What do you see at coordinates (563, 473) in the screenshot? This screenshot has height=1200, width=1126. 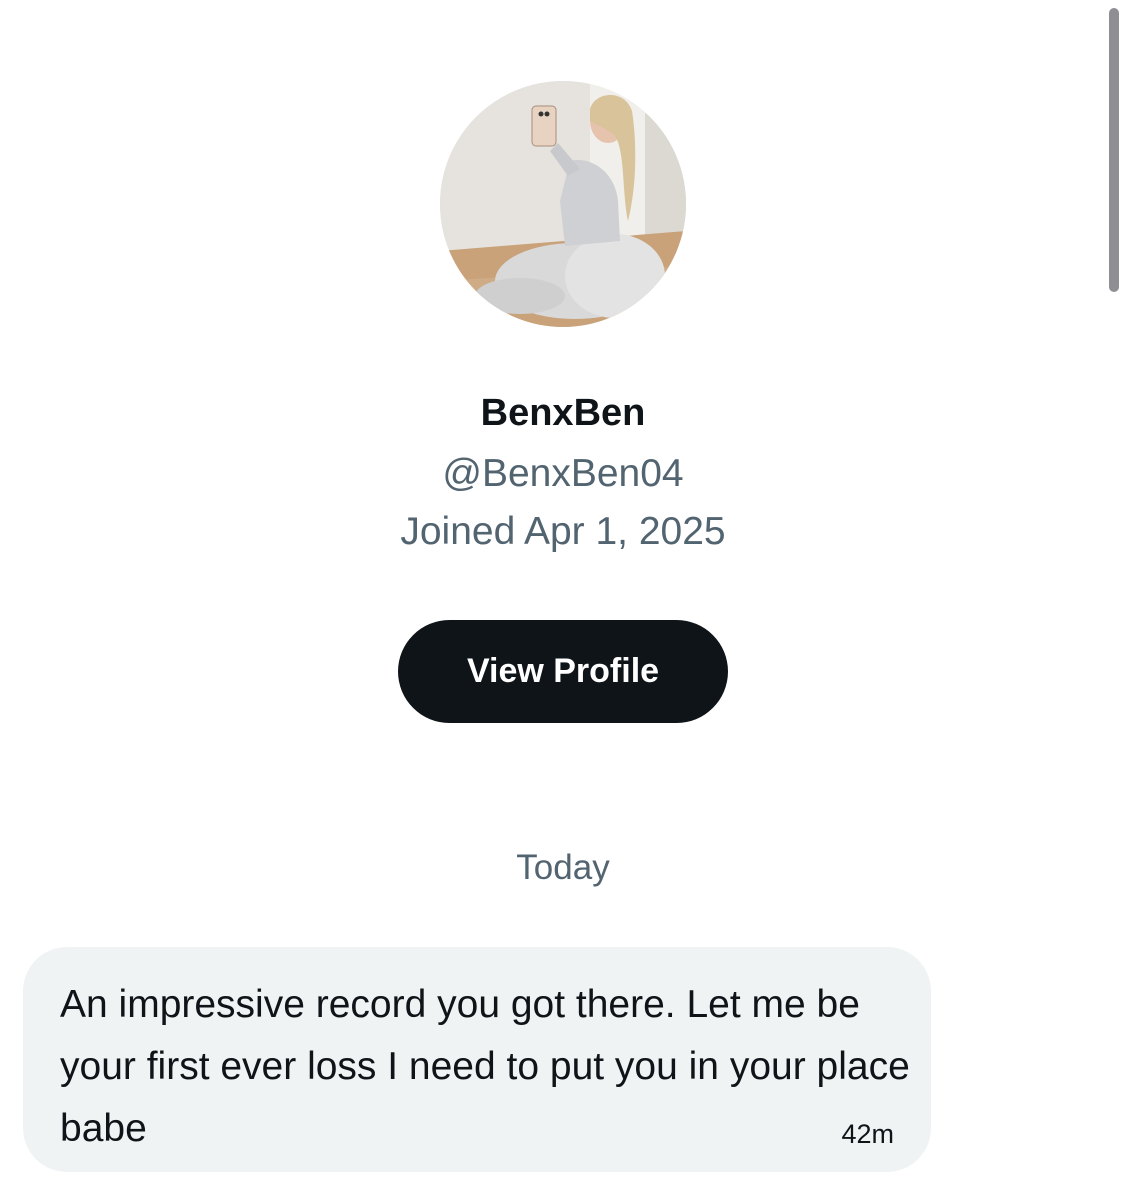 I see `user-handle: @BenxBen04` at bounding box center [563, 473].